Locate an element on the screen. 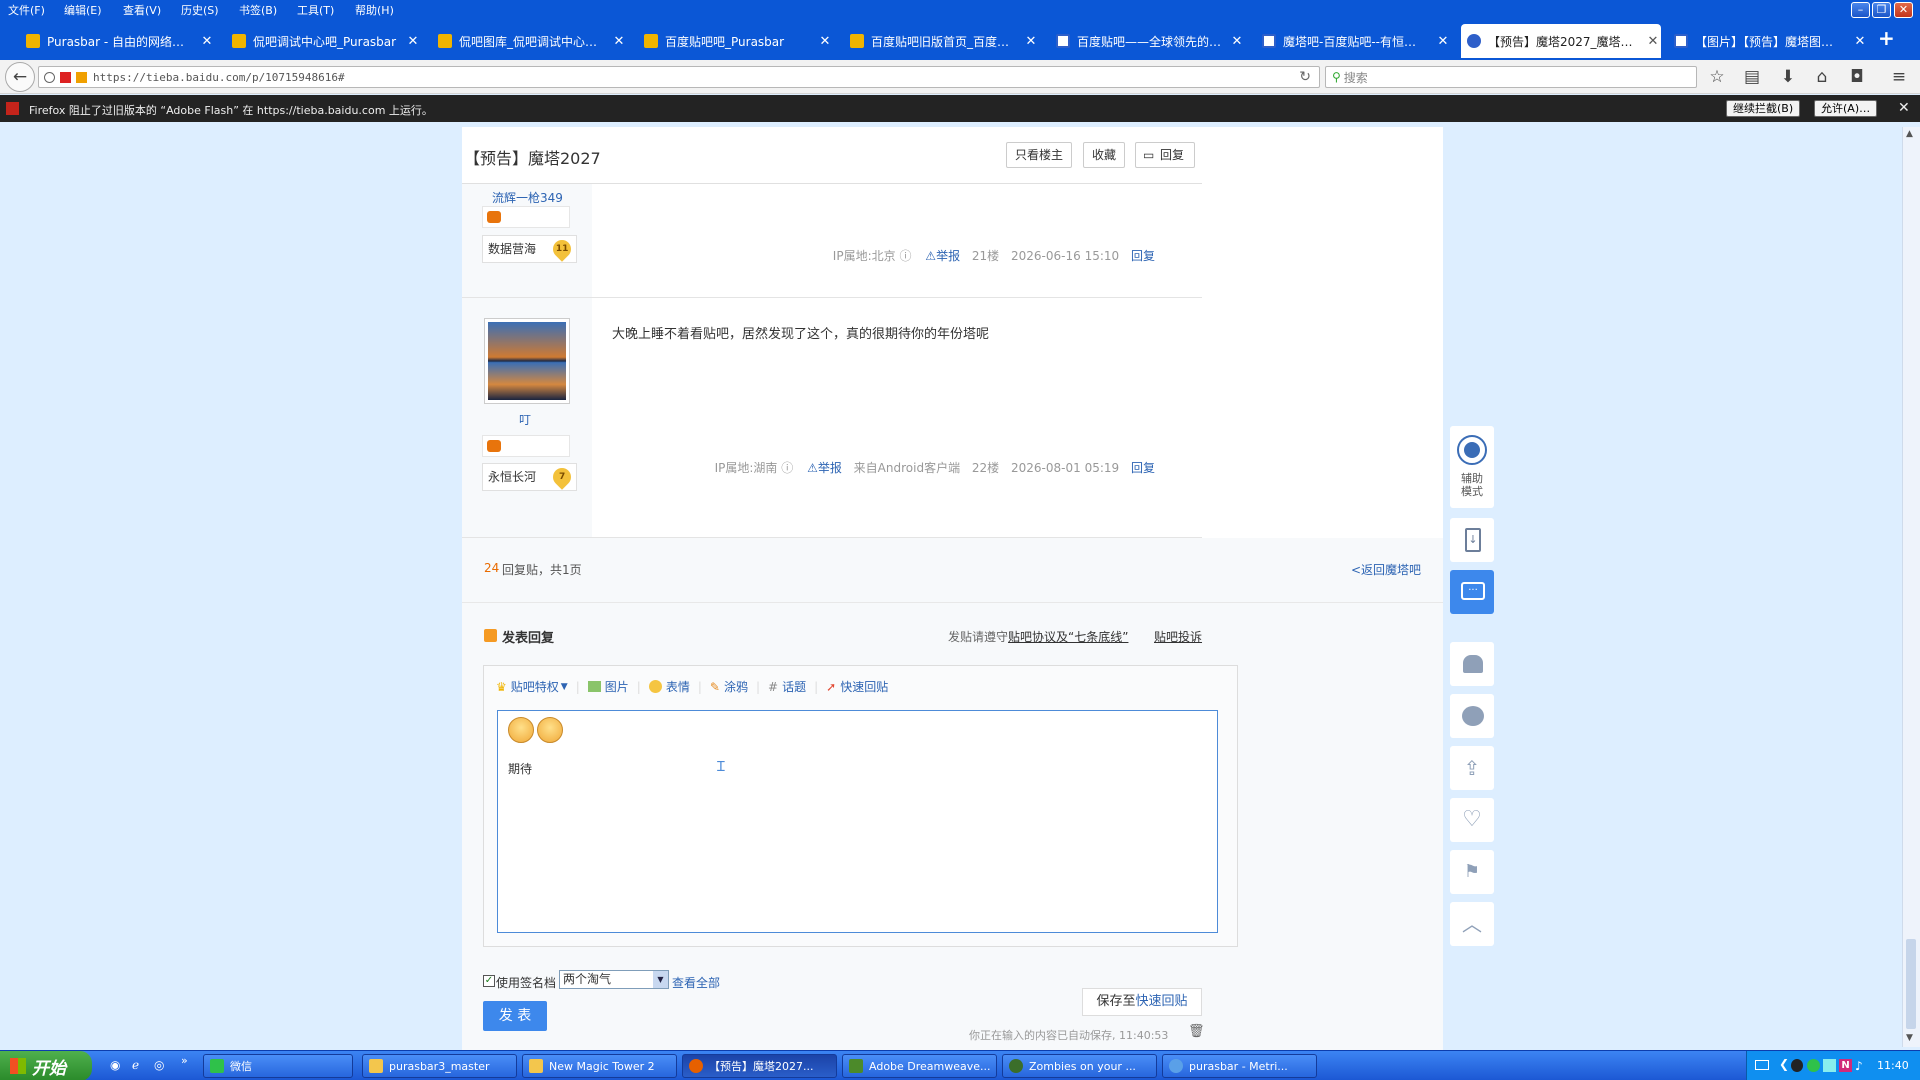 The image size is (1920, 1080). taskbar-item-folder: New Magic Tower 2 is located at coordinates (599, 1066).